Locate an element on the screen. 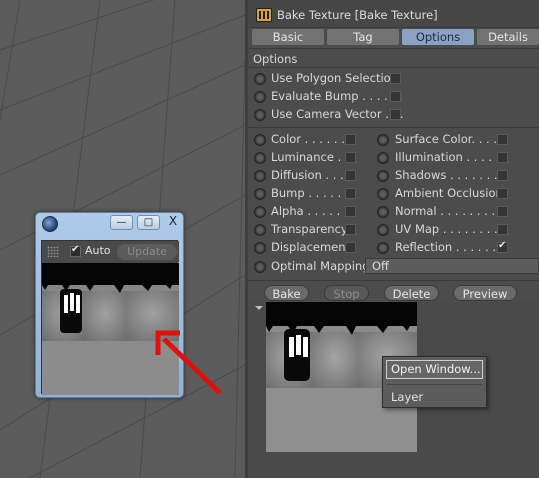  window-toolbar: Auto Update is located at coordinates (110, 251).